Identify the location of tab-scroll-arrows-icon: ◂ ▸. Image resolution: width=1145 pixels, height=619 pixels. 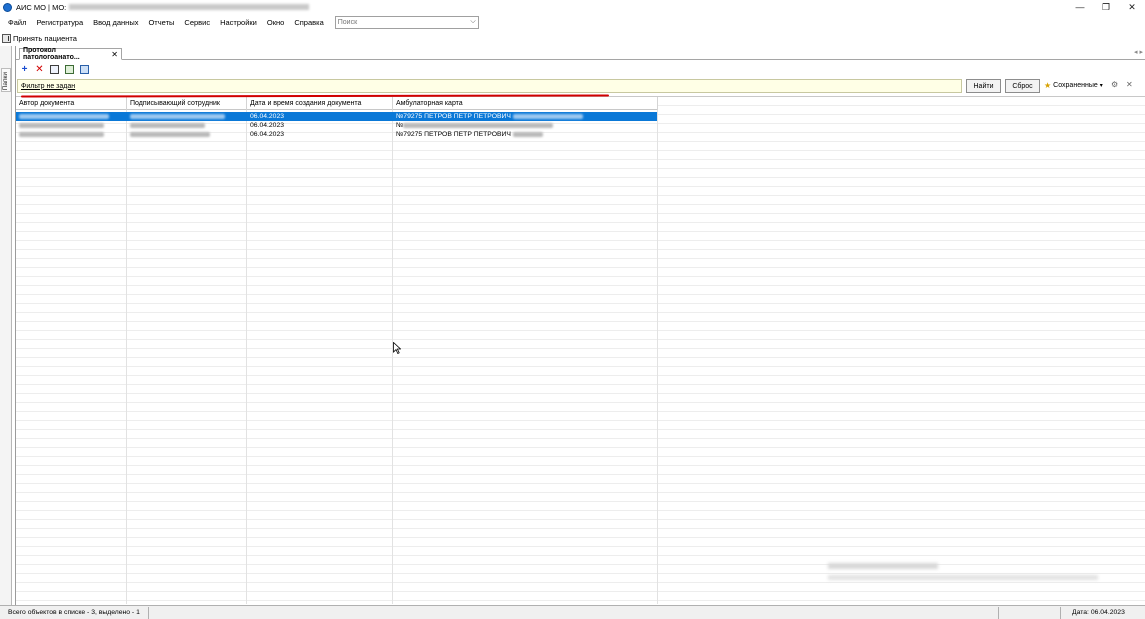
(1138, 52).